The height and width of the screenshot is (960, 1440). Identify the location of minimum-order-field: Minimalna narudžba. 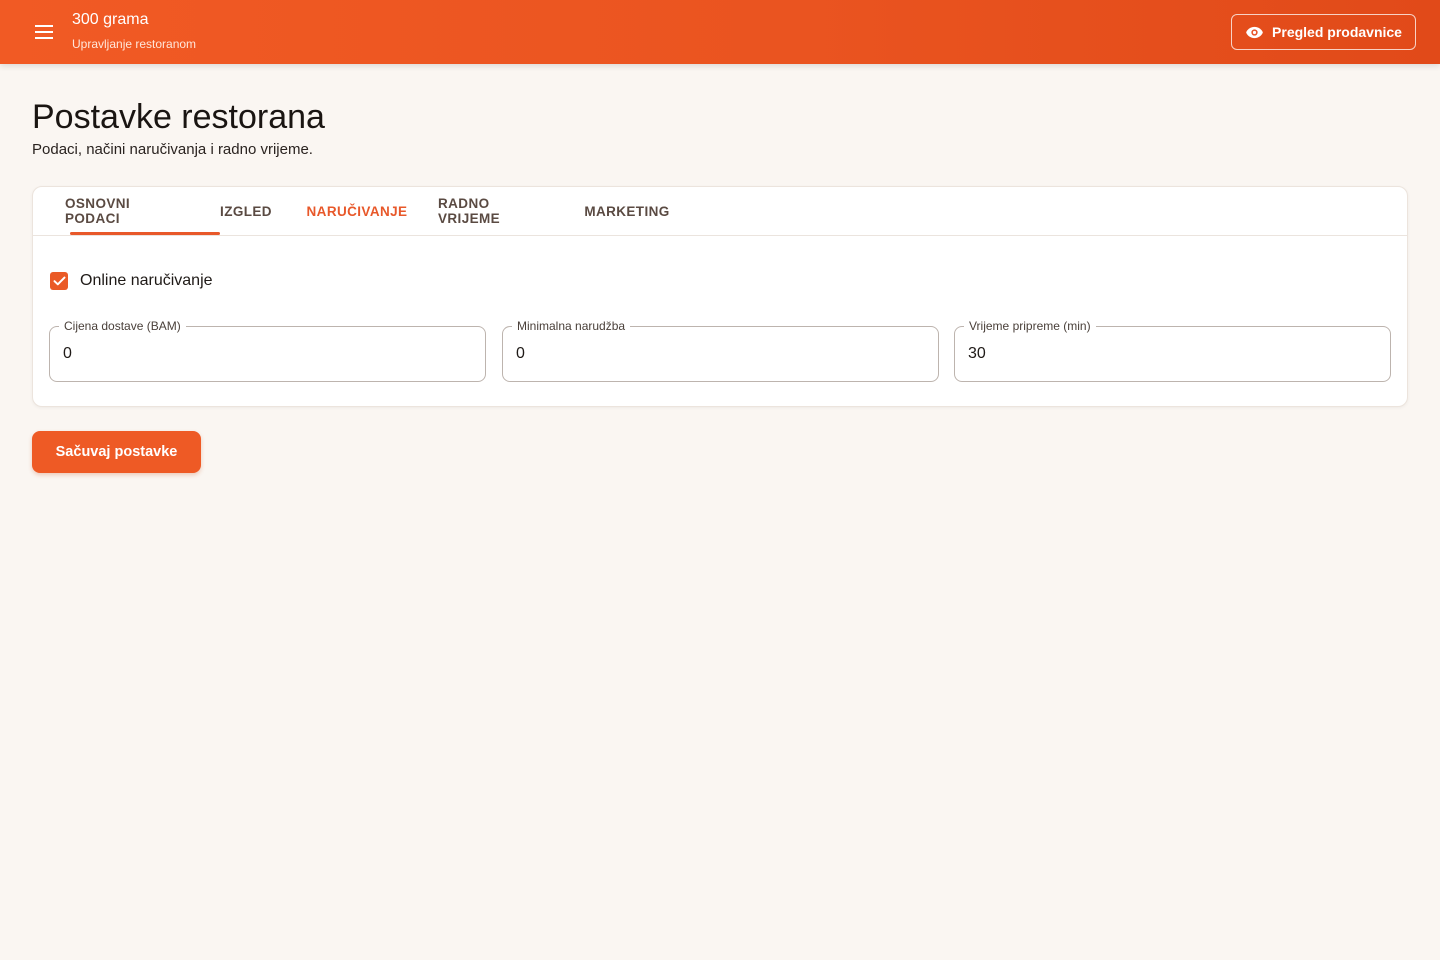
(720, 350).